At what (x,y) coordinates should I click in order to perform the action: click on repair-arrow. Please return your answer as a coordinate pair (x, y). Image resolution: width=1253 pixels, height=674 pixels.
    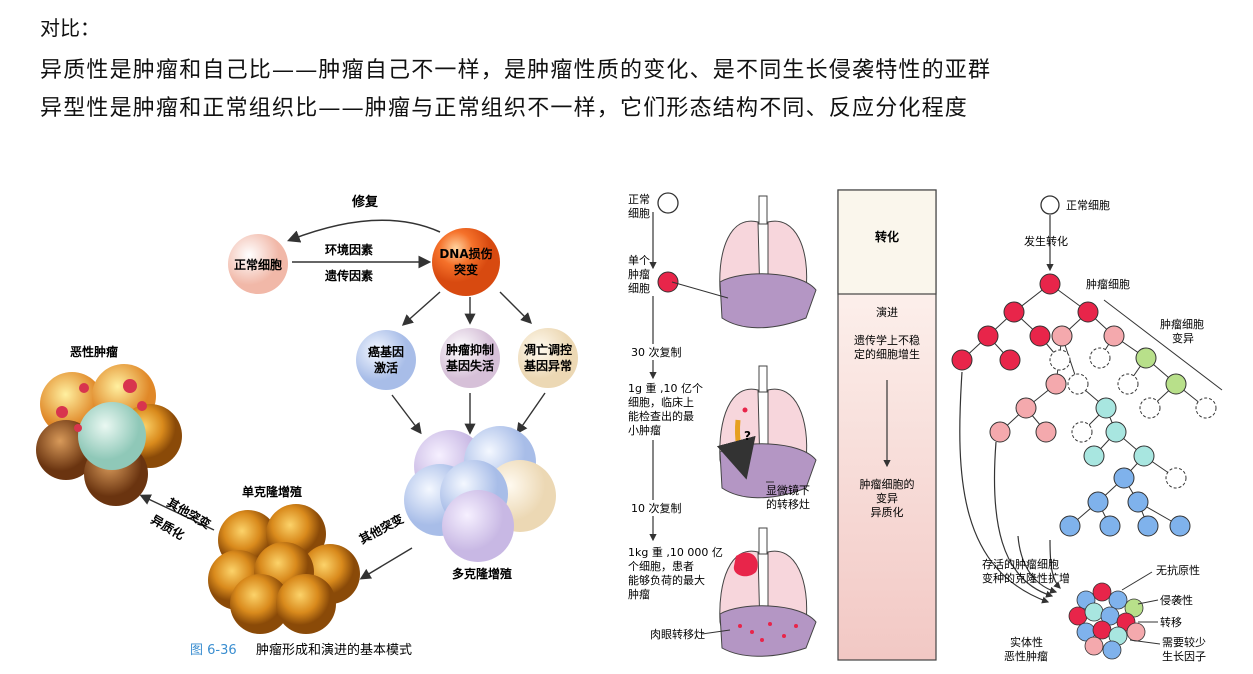
    Looking at the image, I should click on (364, 231).